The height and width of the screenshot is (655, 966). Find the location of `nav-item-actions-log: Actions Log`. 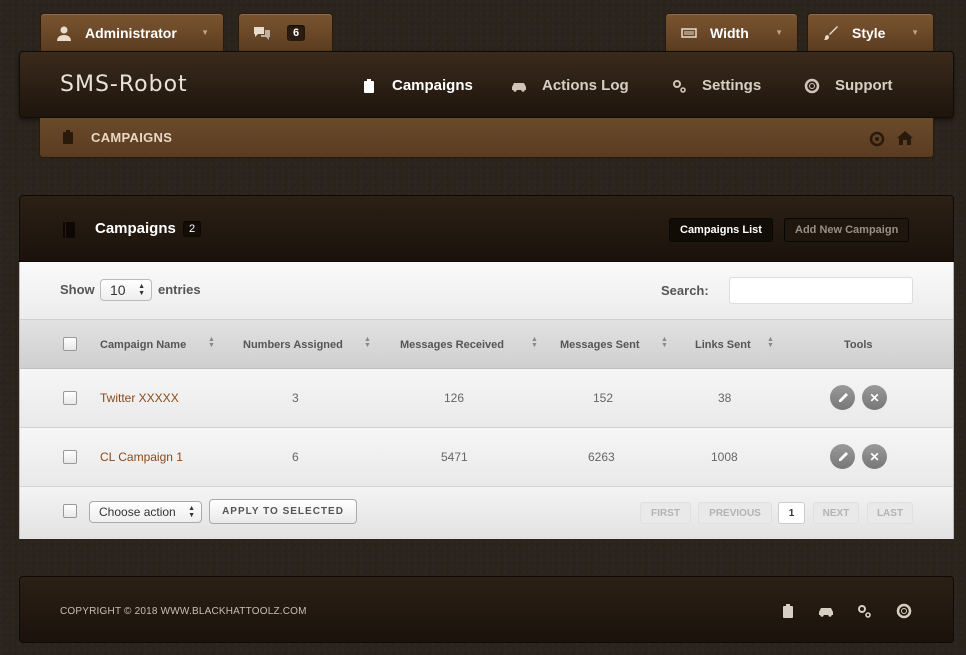

nav-item-actions-log: Actions Log is located at coordinates (569, 85).